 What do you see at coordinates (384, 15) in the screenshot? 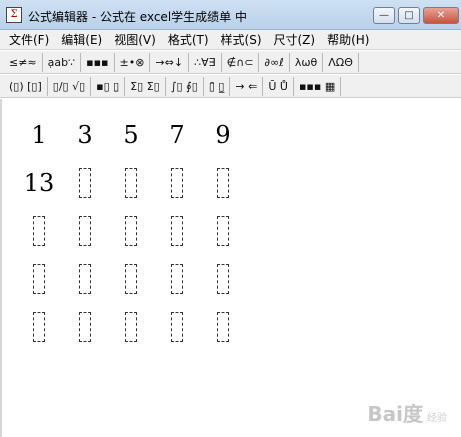
I see `minimize-button: —` at bounding box center [384, 15].